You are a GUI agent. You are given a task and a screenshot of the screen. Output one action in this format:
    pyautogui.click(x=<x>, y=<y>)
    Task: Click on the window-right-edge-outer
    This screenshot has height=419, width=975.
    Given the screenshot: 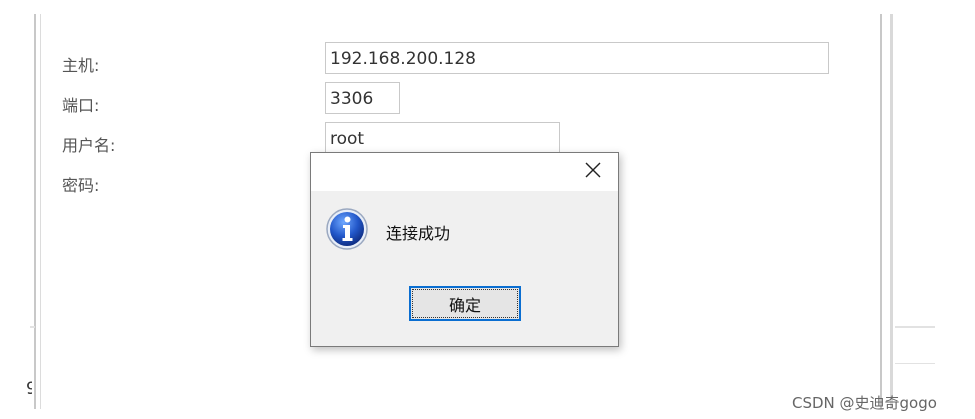 What is the action you would take?
    pyautogui.click(x=891, y=211)
    